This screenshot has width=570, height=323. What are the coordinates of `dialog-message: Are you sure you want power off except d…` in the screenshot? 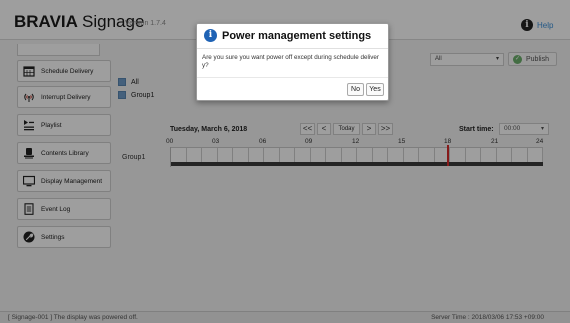 It's located at (290, 61).